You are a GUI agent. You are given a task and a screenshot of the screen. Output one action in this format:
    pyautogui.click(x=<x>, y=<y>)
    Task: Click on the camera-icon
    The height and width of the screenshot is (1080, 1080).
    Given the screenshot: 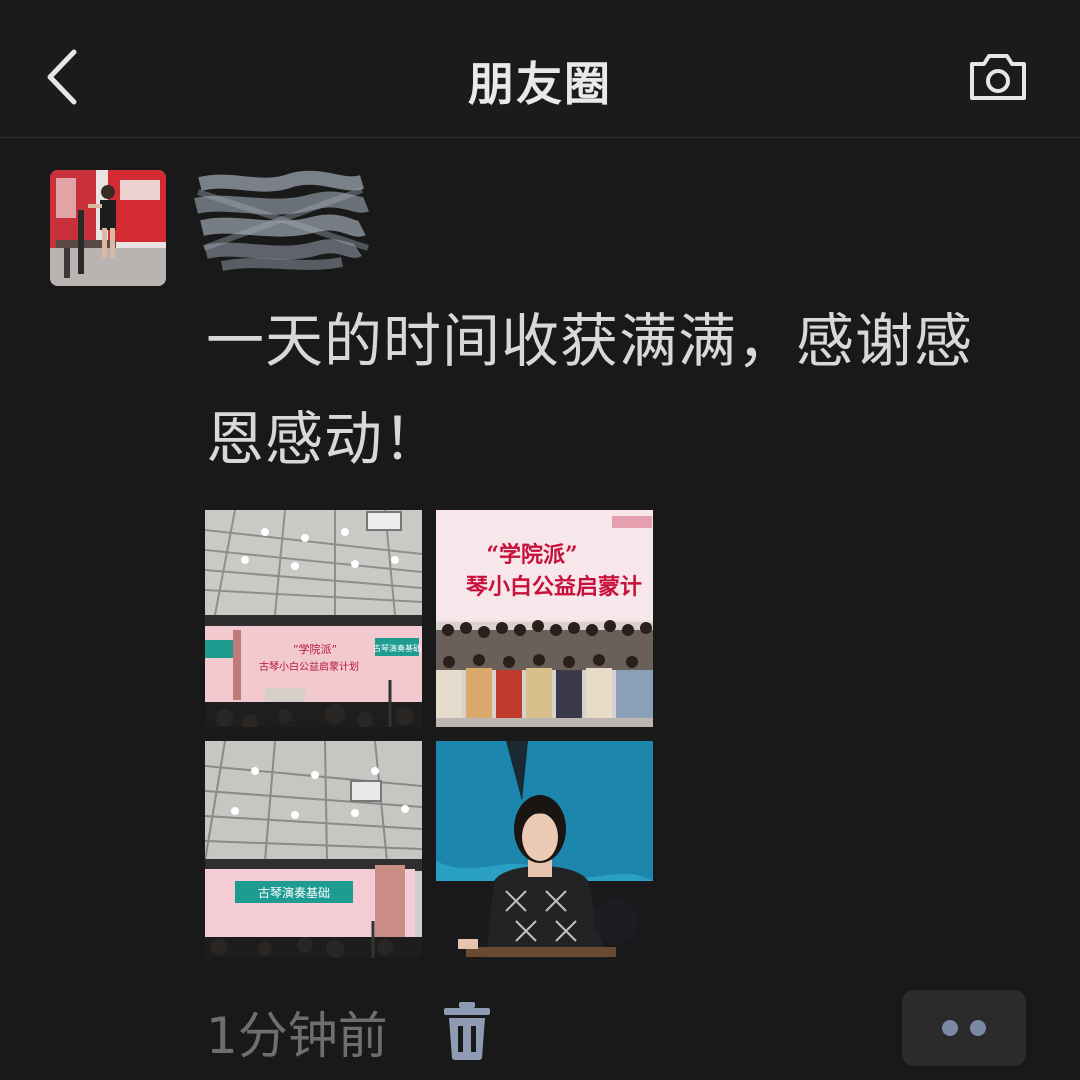 What is the action you would take?
    pyautogui.click(x=998, y=77)
    